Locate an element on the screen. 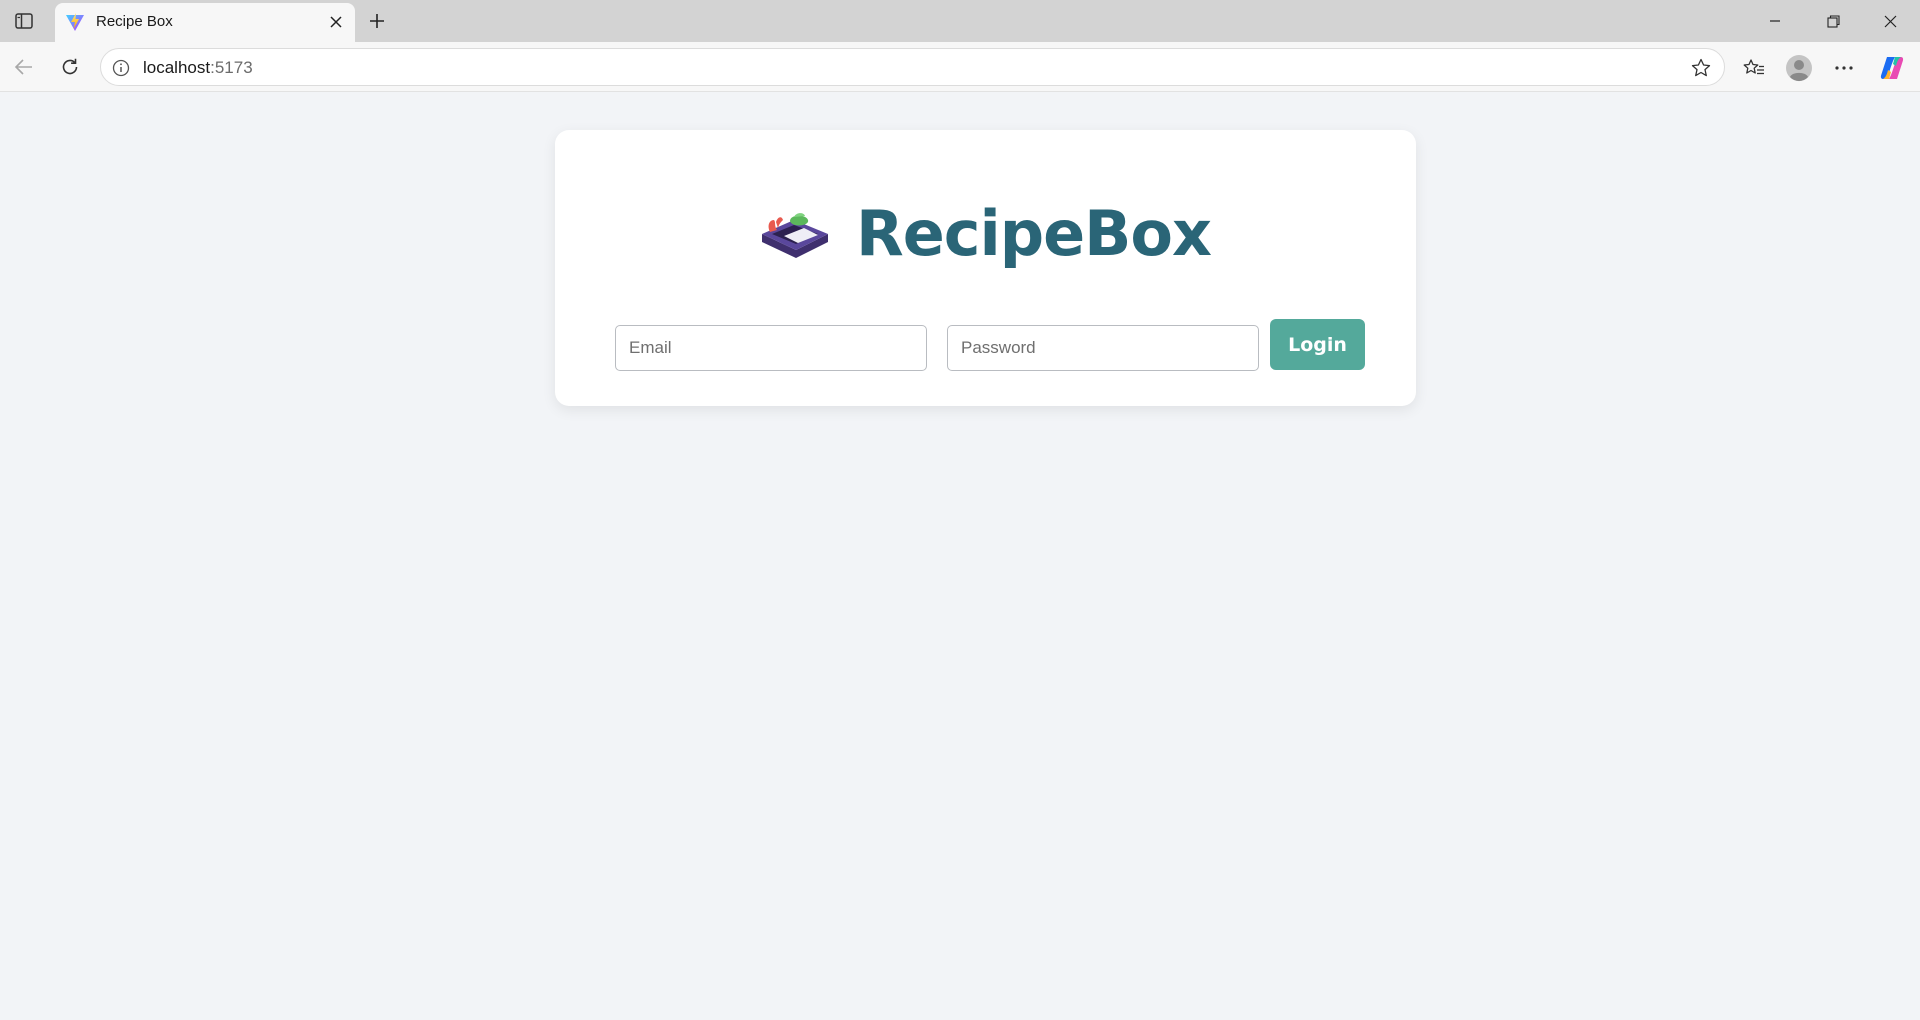 This screenshot has height=1020, width=1920. minimize-icon is located at coordinates (1775, 21).